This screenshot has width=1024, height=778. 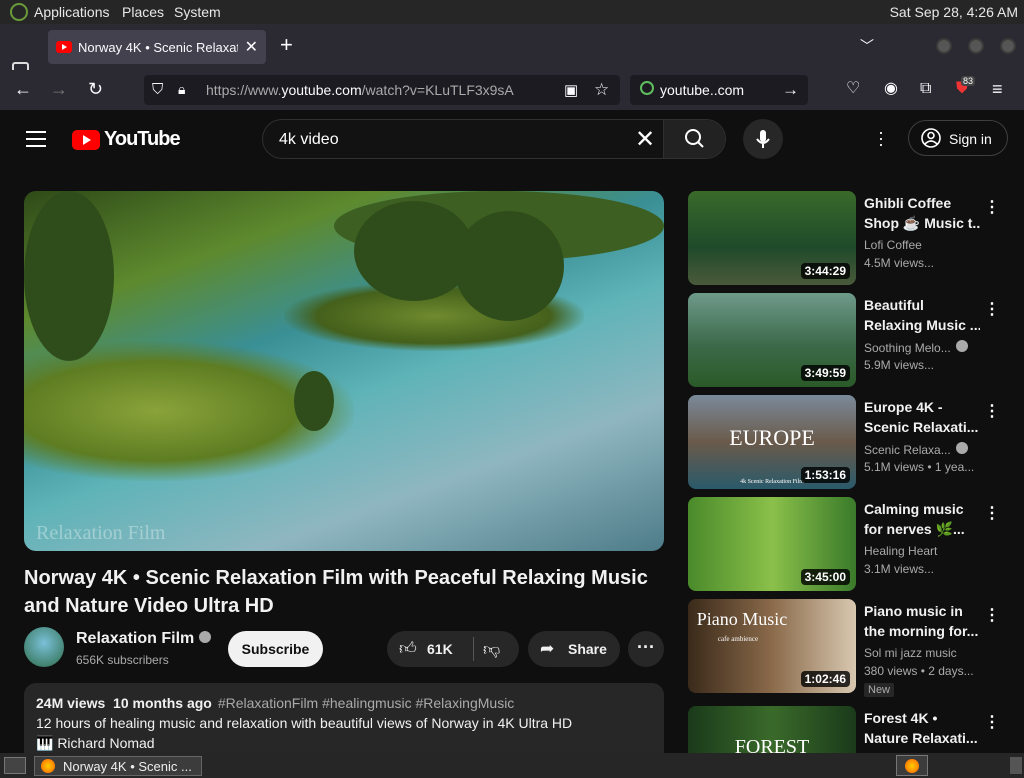 I want to click on search-input: 4k video, so click(x=309, y=140).